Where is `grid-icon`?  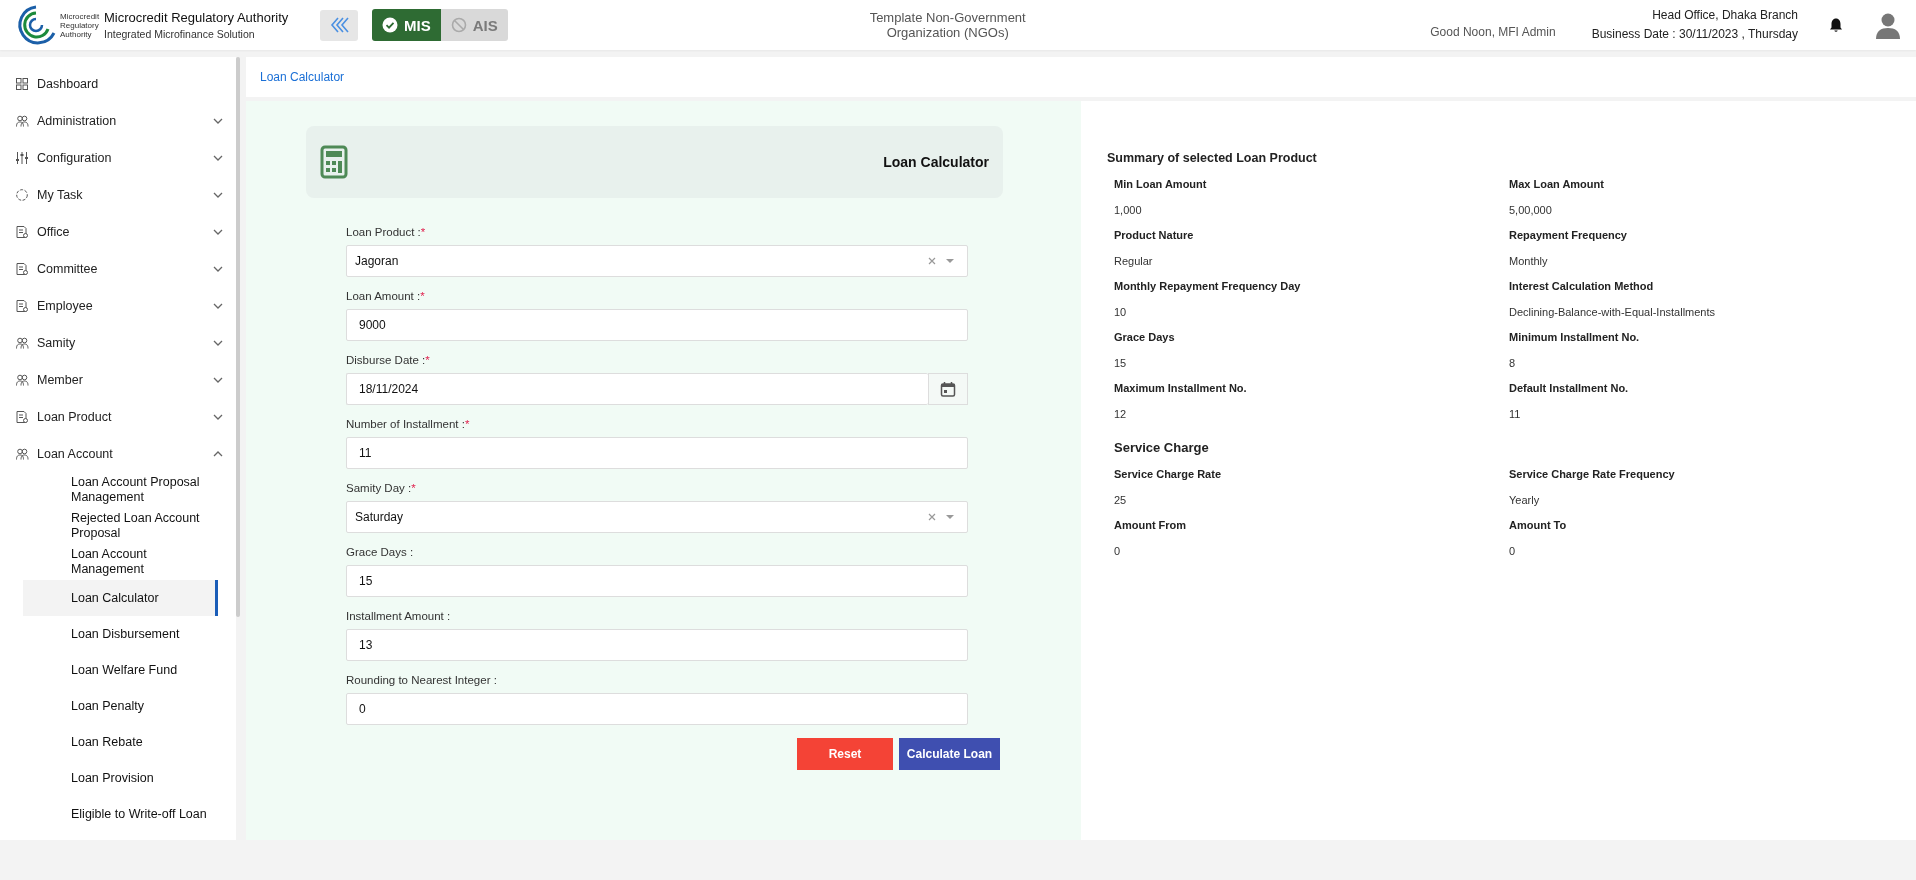 grid-icon is located at coordinates (22, 83).